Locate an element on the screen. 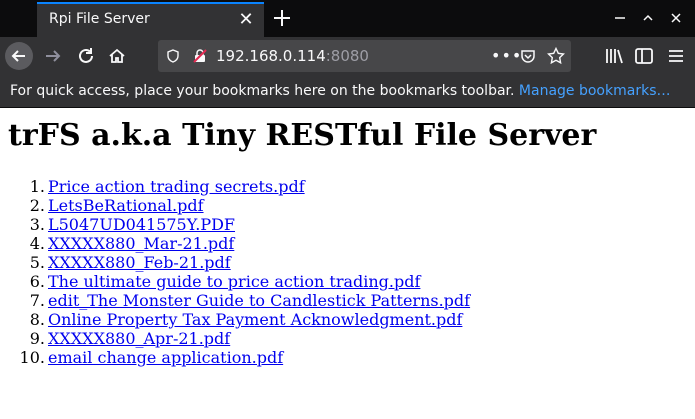 The width and height of the screenshot is (695, 419). tab-strip: Rpi File Server ✕ is located at coordinates (347, 18).